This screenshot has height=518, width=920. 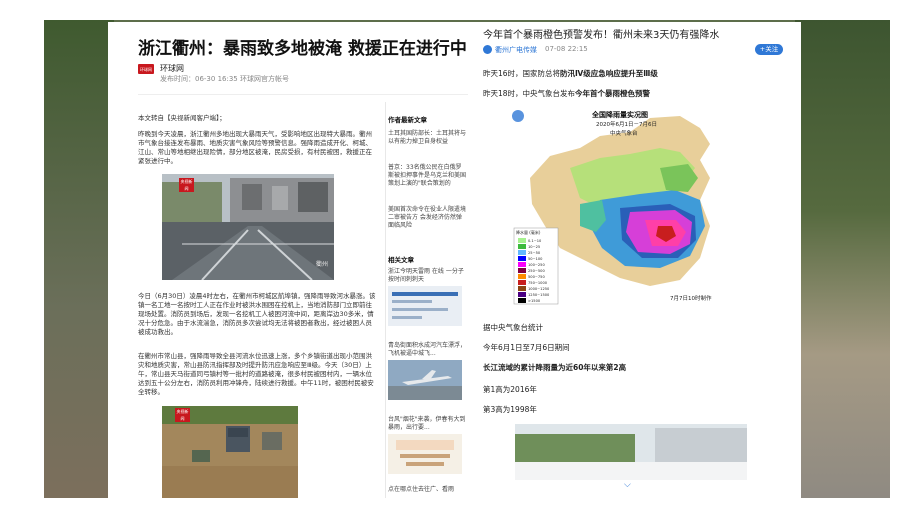 What do you see at coordinates (516, 50) in the screenshot?
I see `source-name: 衢州广电传媒` at bounding box center [516, 50].